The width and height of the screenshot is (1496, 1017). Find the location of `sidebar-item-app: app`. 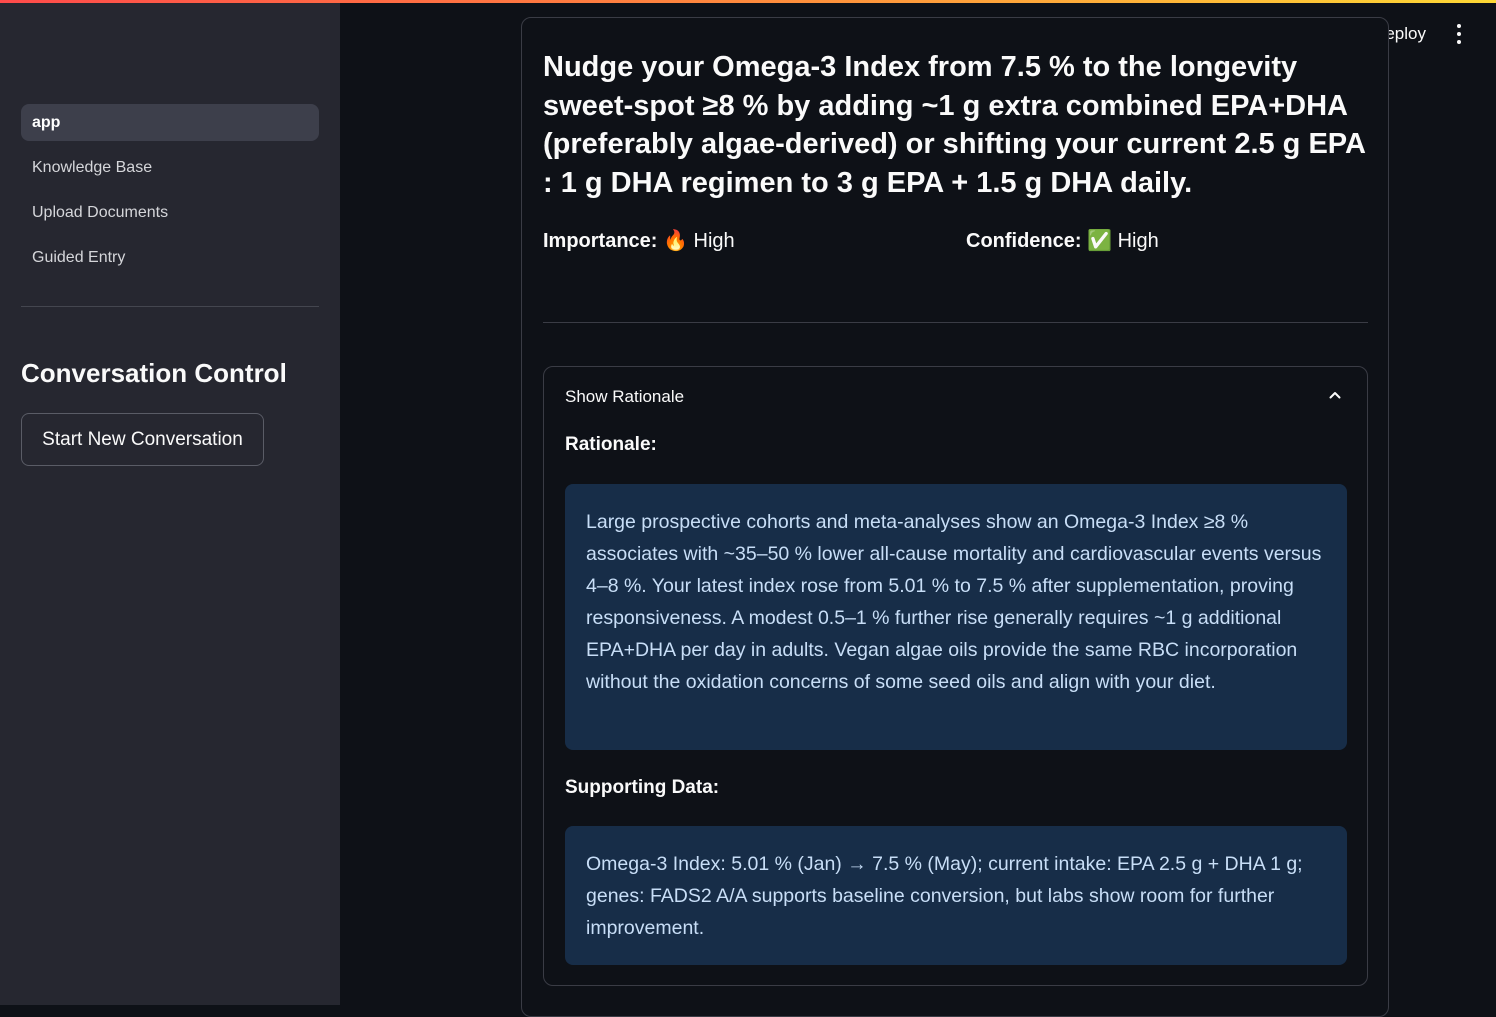

sidebar-item-app: app is located at coordinates (170, 122).